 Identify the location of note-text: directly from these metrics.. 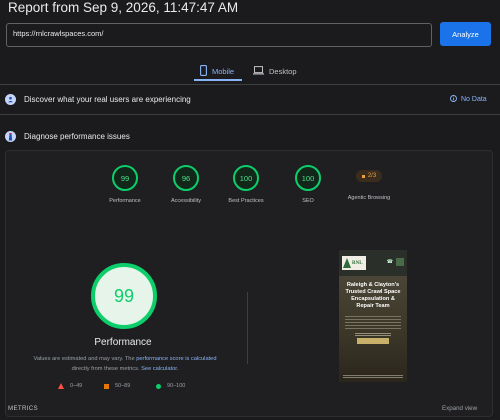
(106, 368).